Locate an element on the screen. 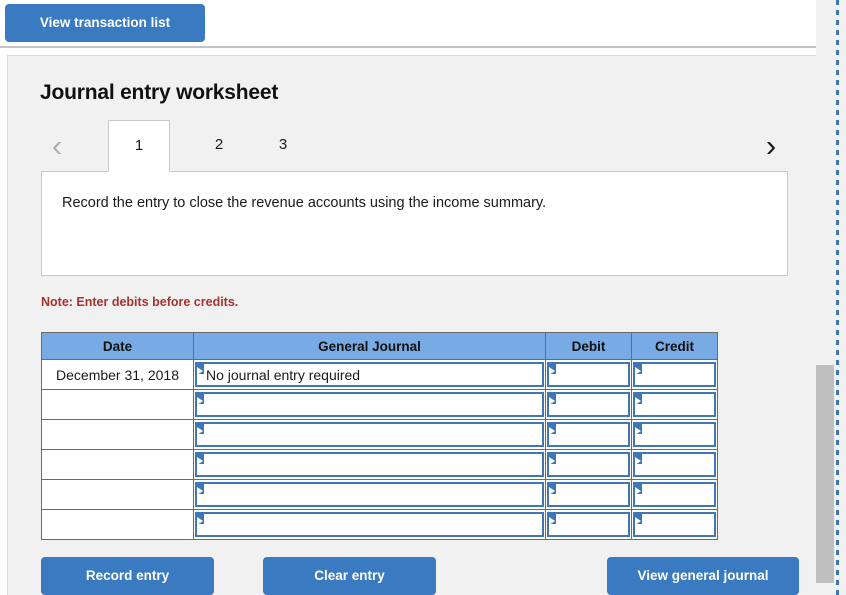  tab-2: 2 is located at coordinates (219, 146).